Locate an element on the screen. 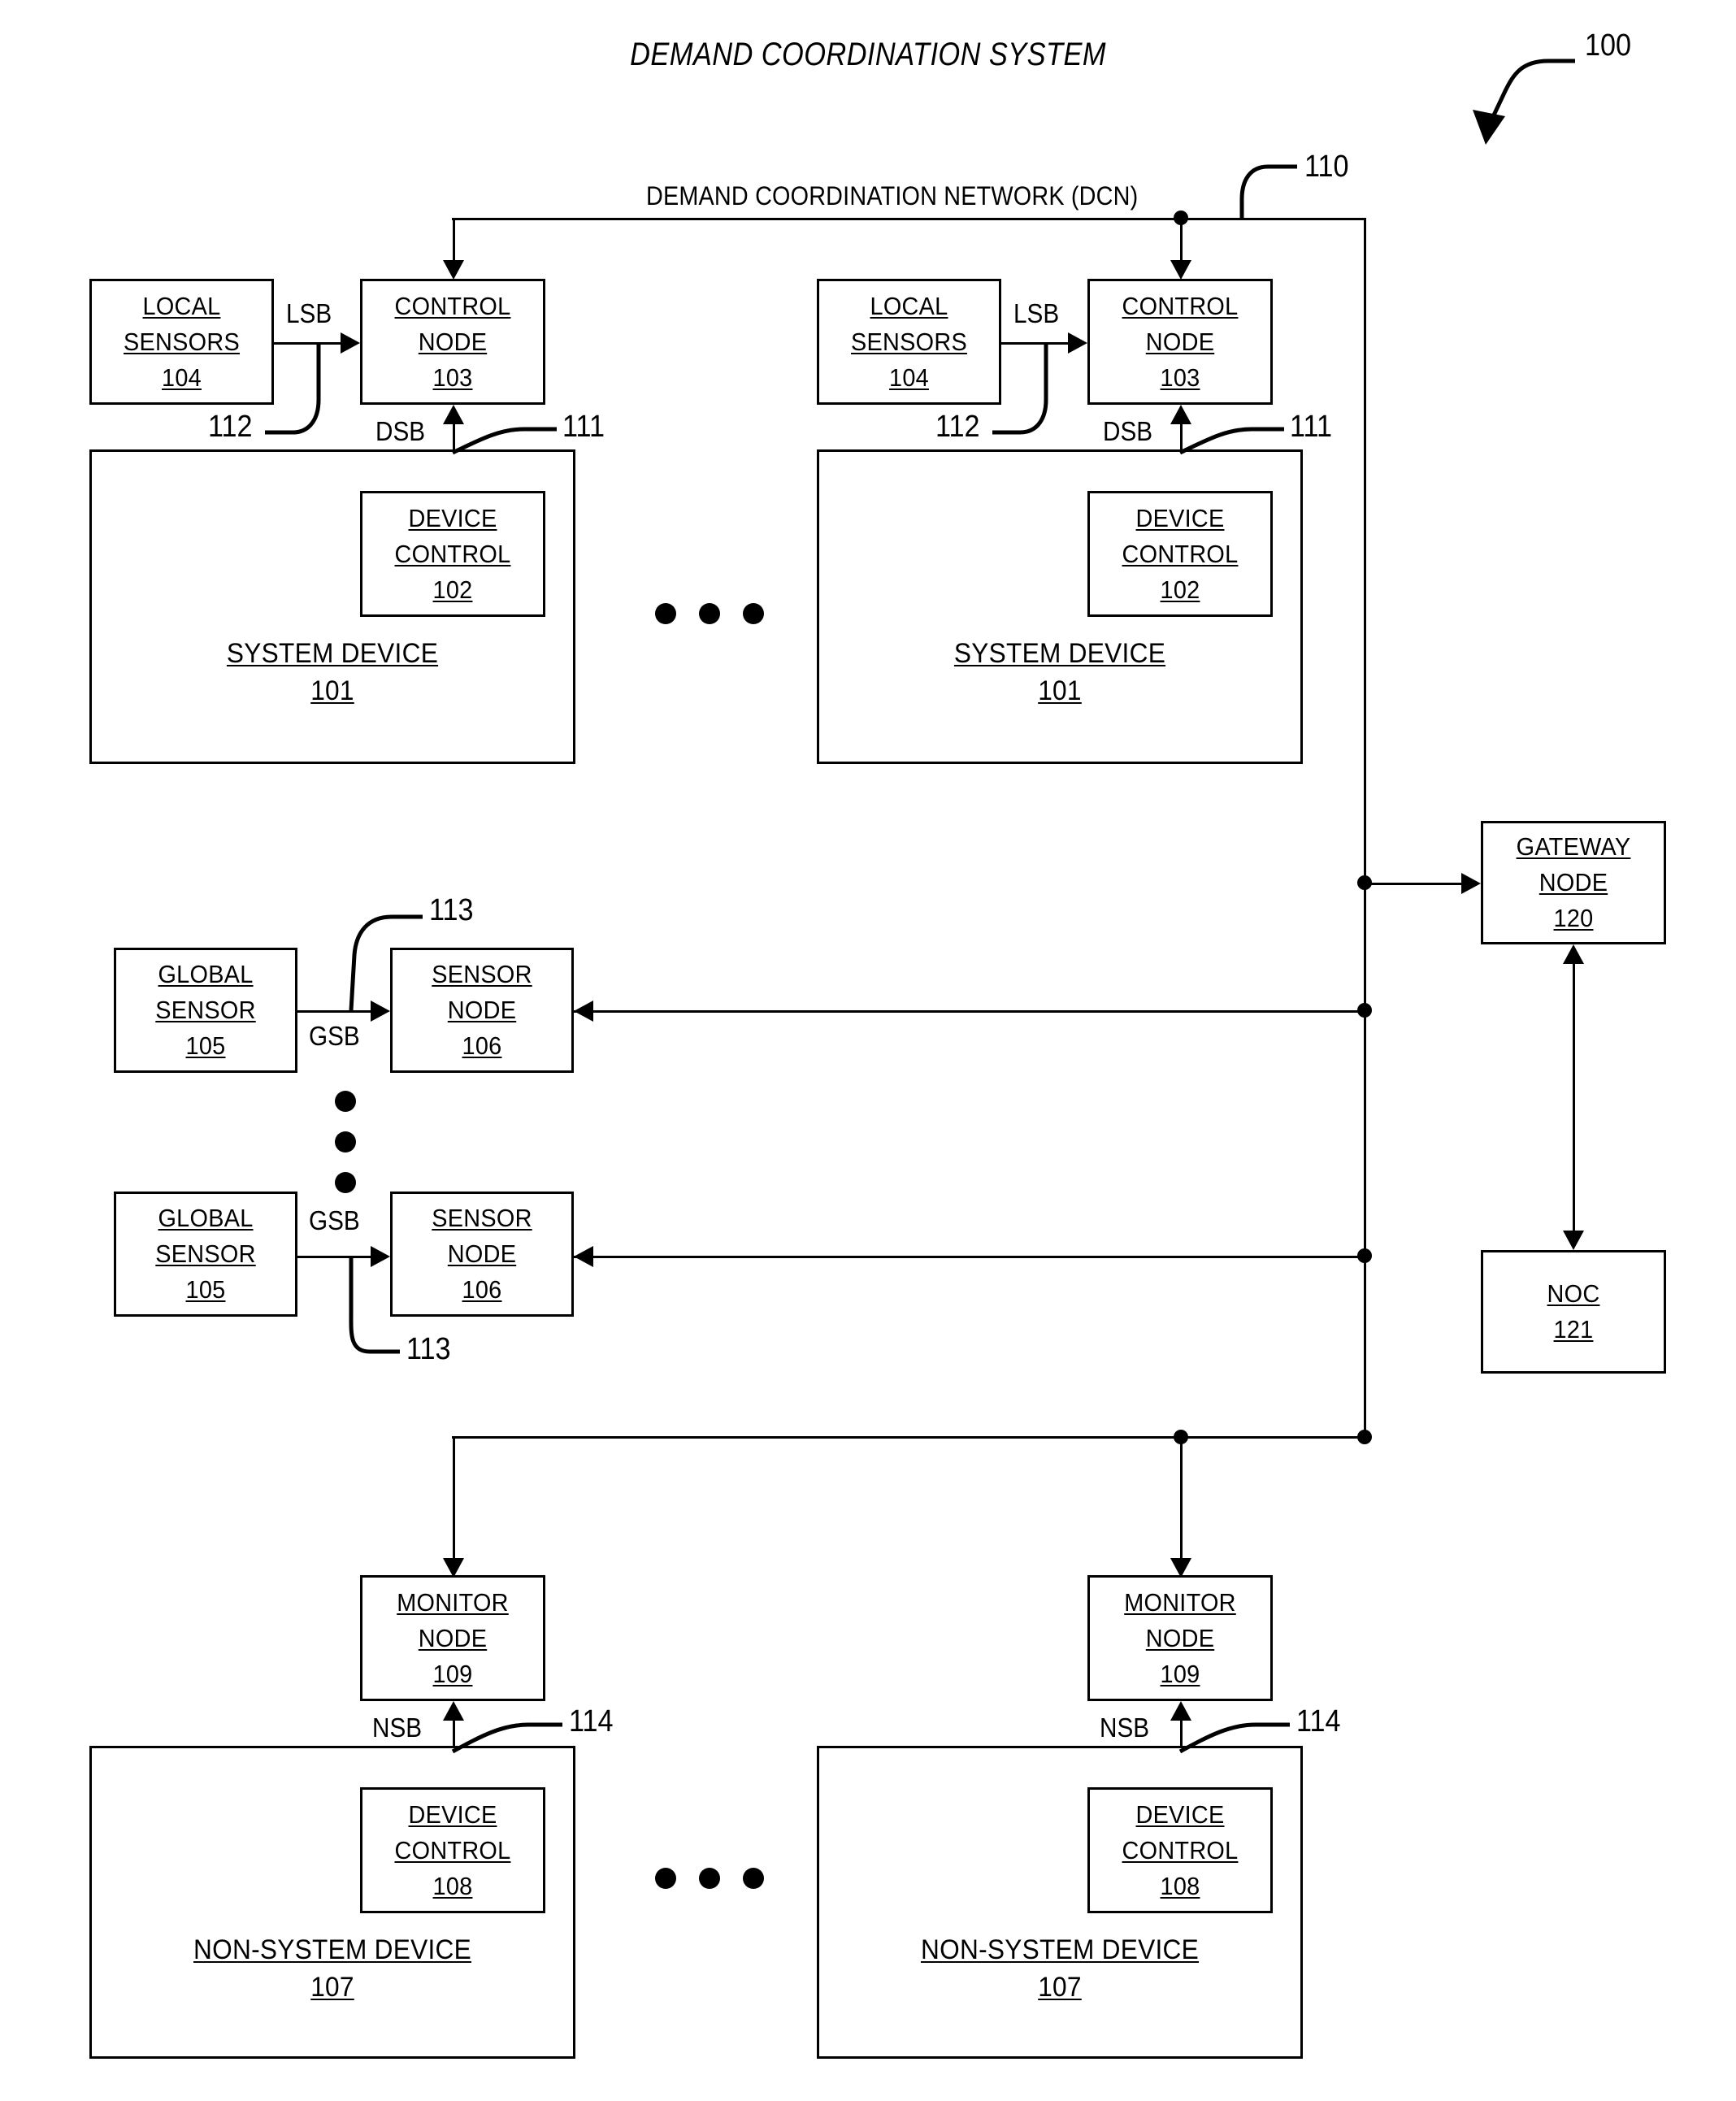 The width and height of the screenshot is (1736, 2101). device-control-line1-left: DEVICE is located at coordinates (452, 517).